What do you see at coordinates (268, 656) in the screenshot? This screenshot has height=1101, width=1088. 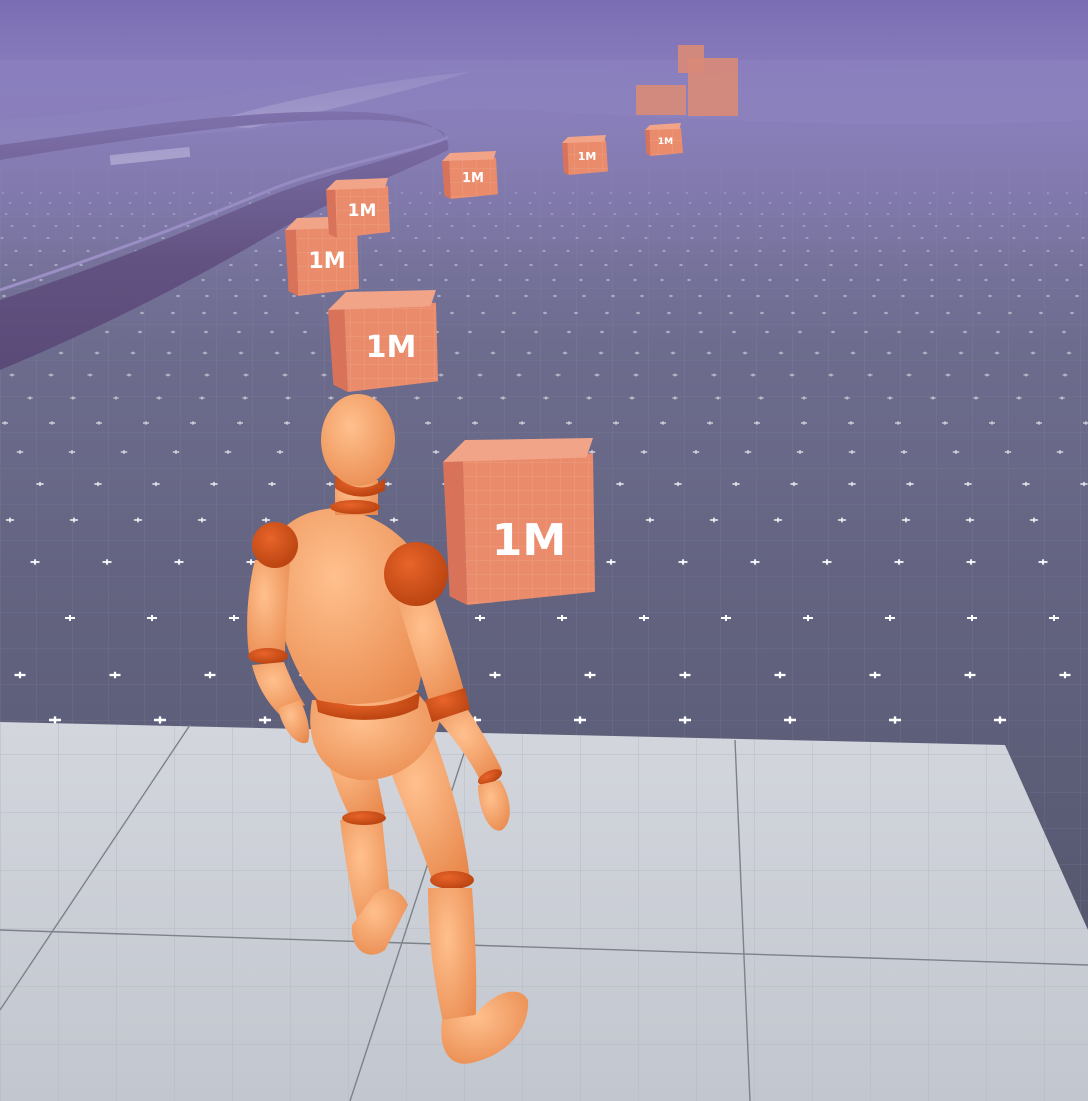 I see `mannequin-left-elbow-joint` at bounding box center [268, 656].